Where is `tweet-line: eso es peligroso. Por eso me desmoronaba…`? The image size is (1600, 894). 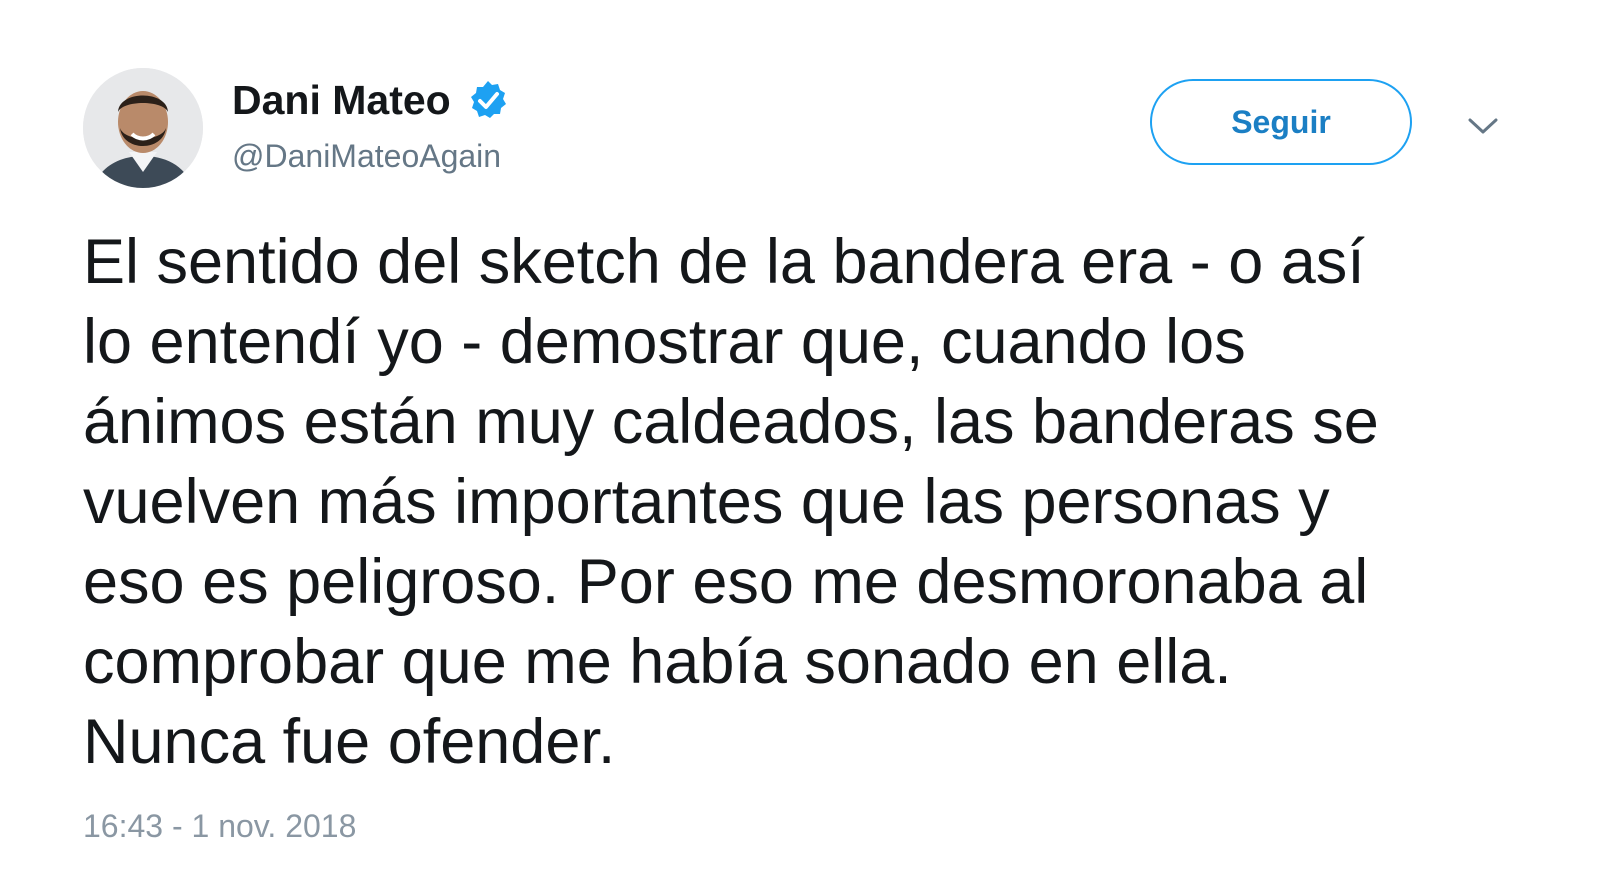 tweet-line: eso es peligroso. Por eso me desmoronaba… is located at coordinates (726, 582).